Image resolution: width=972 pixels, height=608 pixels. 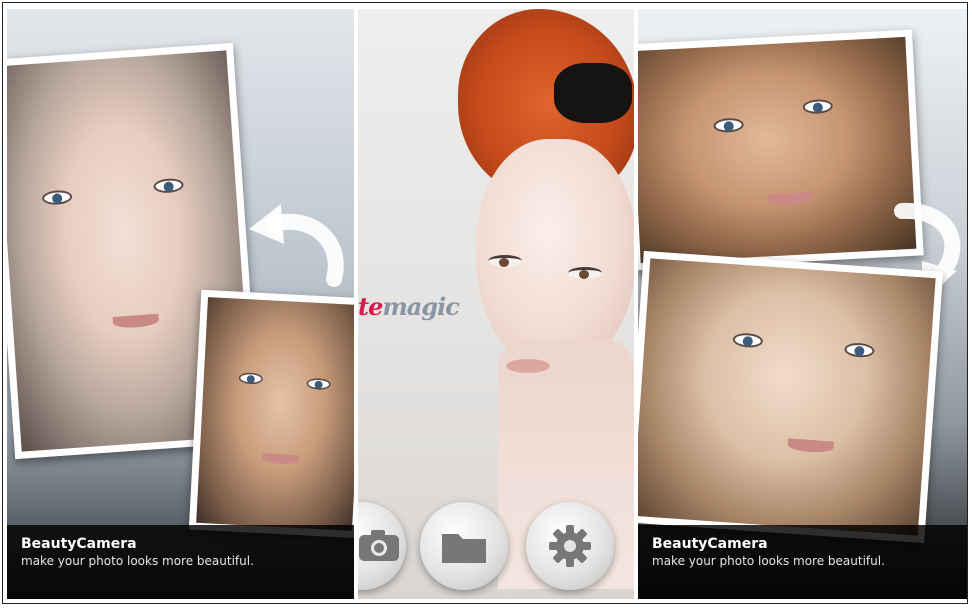 I want to click on camera-icon, so click(x=379, y=545).